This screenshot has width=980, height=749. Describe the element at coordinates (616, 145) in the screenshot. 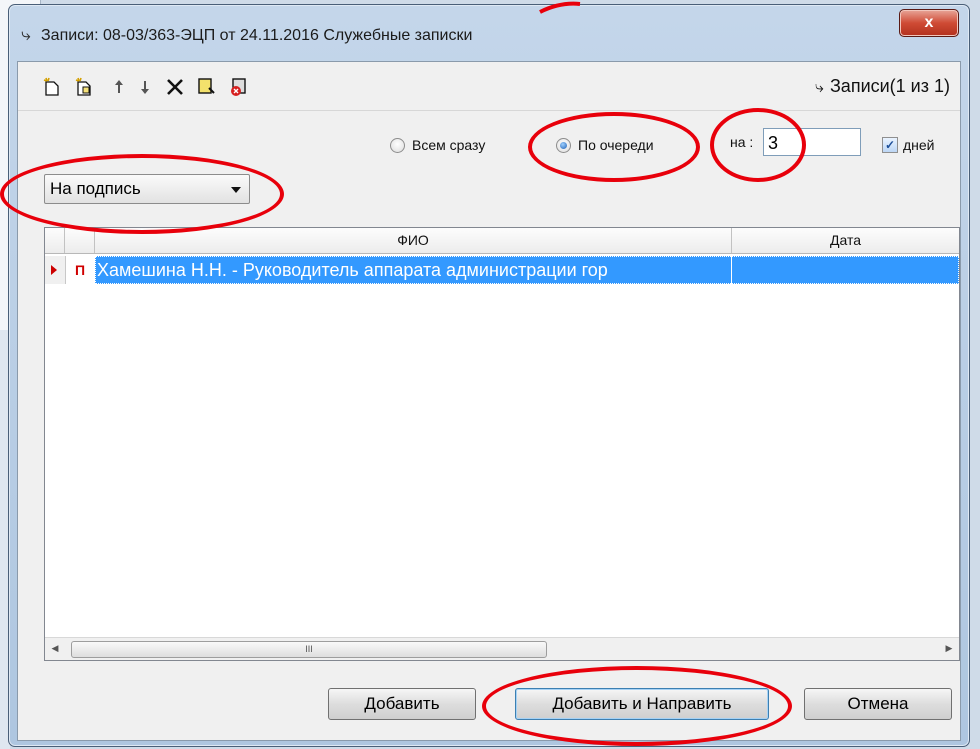

I see `radio-sequential-label: По очереди` at that location.